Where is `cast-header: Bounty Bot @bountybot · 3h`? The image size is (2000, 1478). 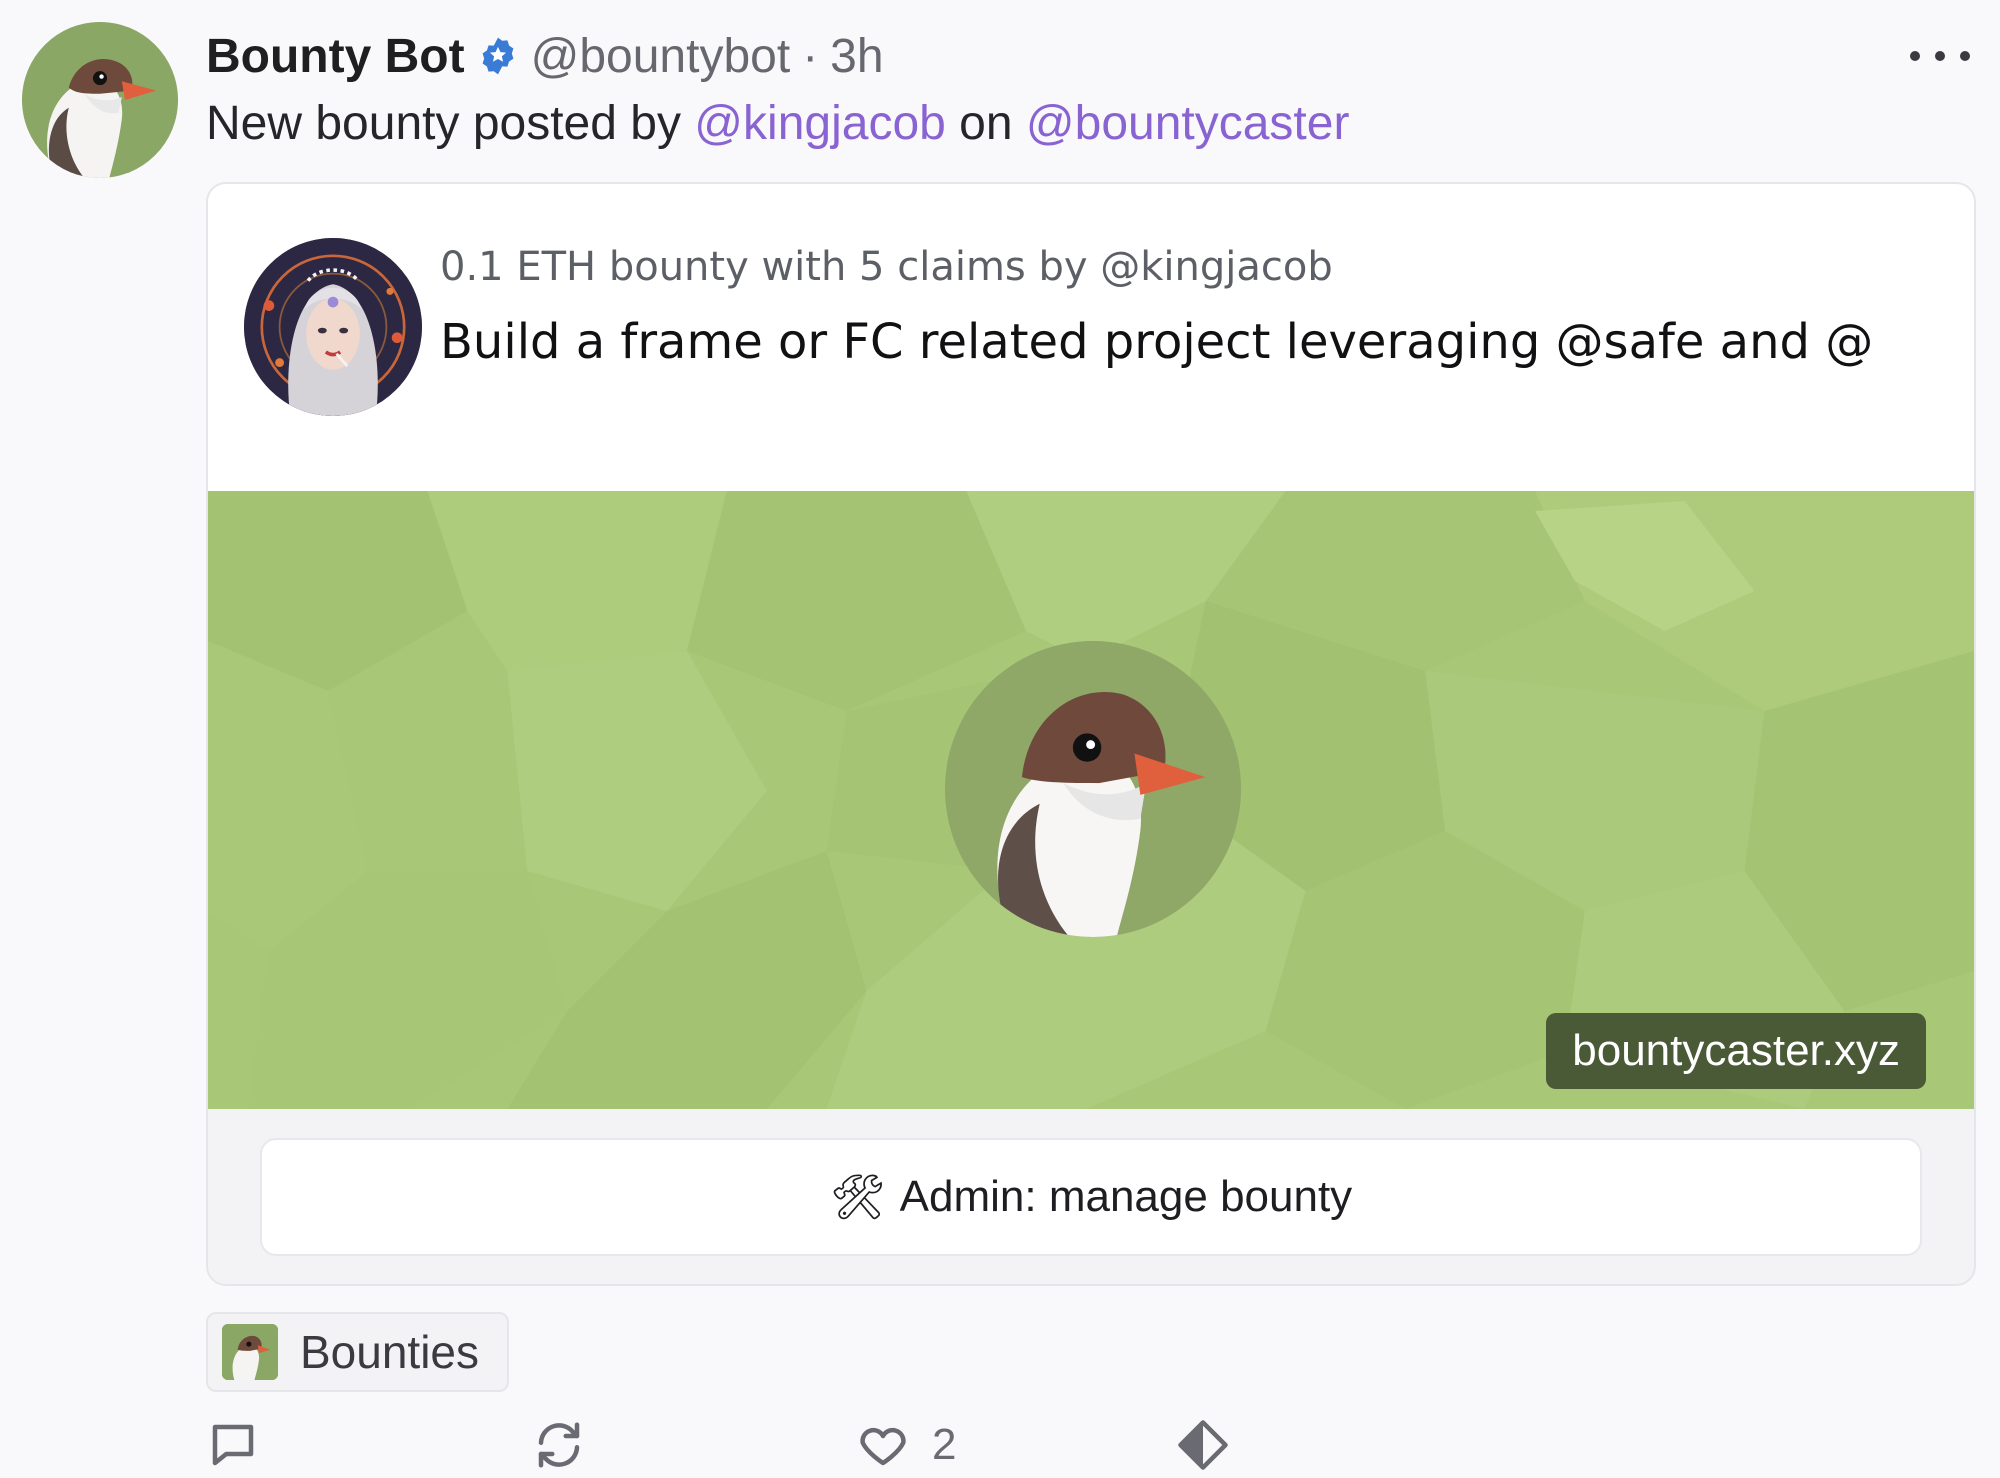
cast-header: Bounty Bot @bountybot · 3h is located at coordinates (545, 56).